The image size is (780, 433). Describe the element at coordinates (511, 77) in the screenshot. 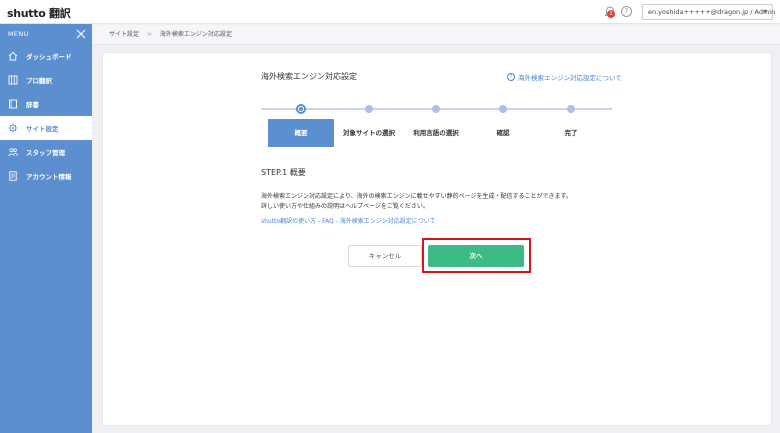

I see `question-icon: ?` at that location.